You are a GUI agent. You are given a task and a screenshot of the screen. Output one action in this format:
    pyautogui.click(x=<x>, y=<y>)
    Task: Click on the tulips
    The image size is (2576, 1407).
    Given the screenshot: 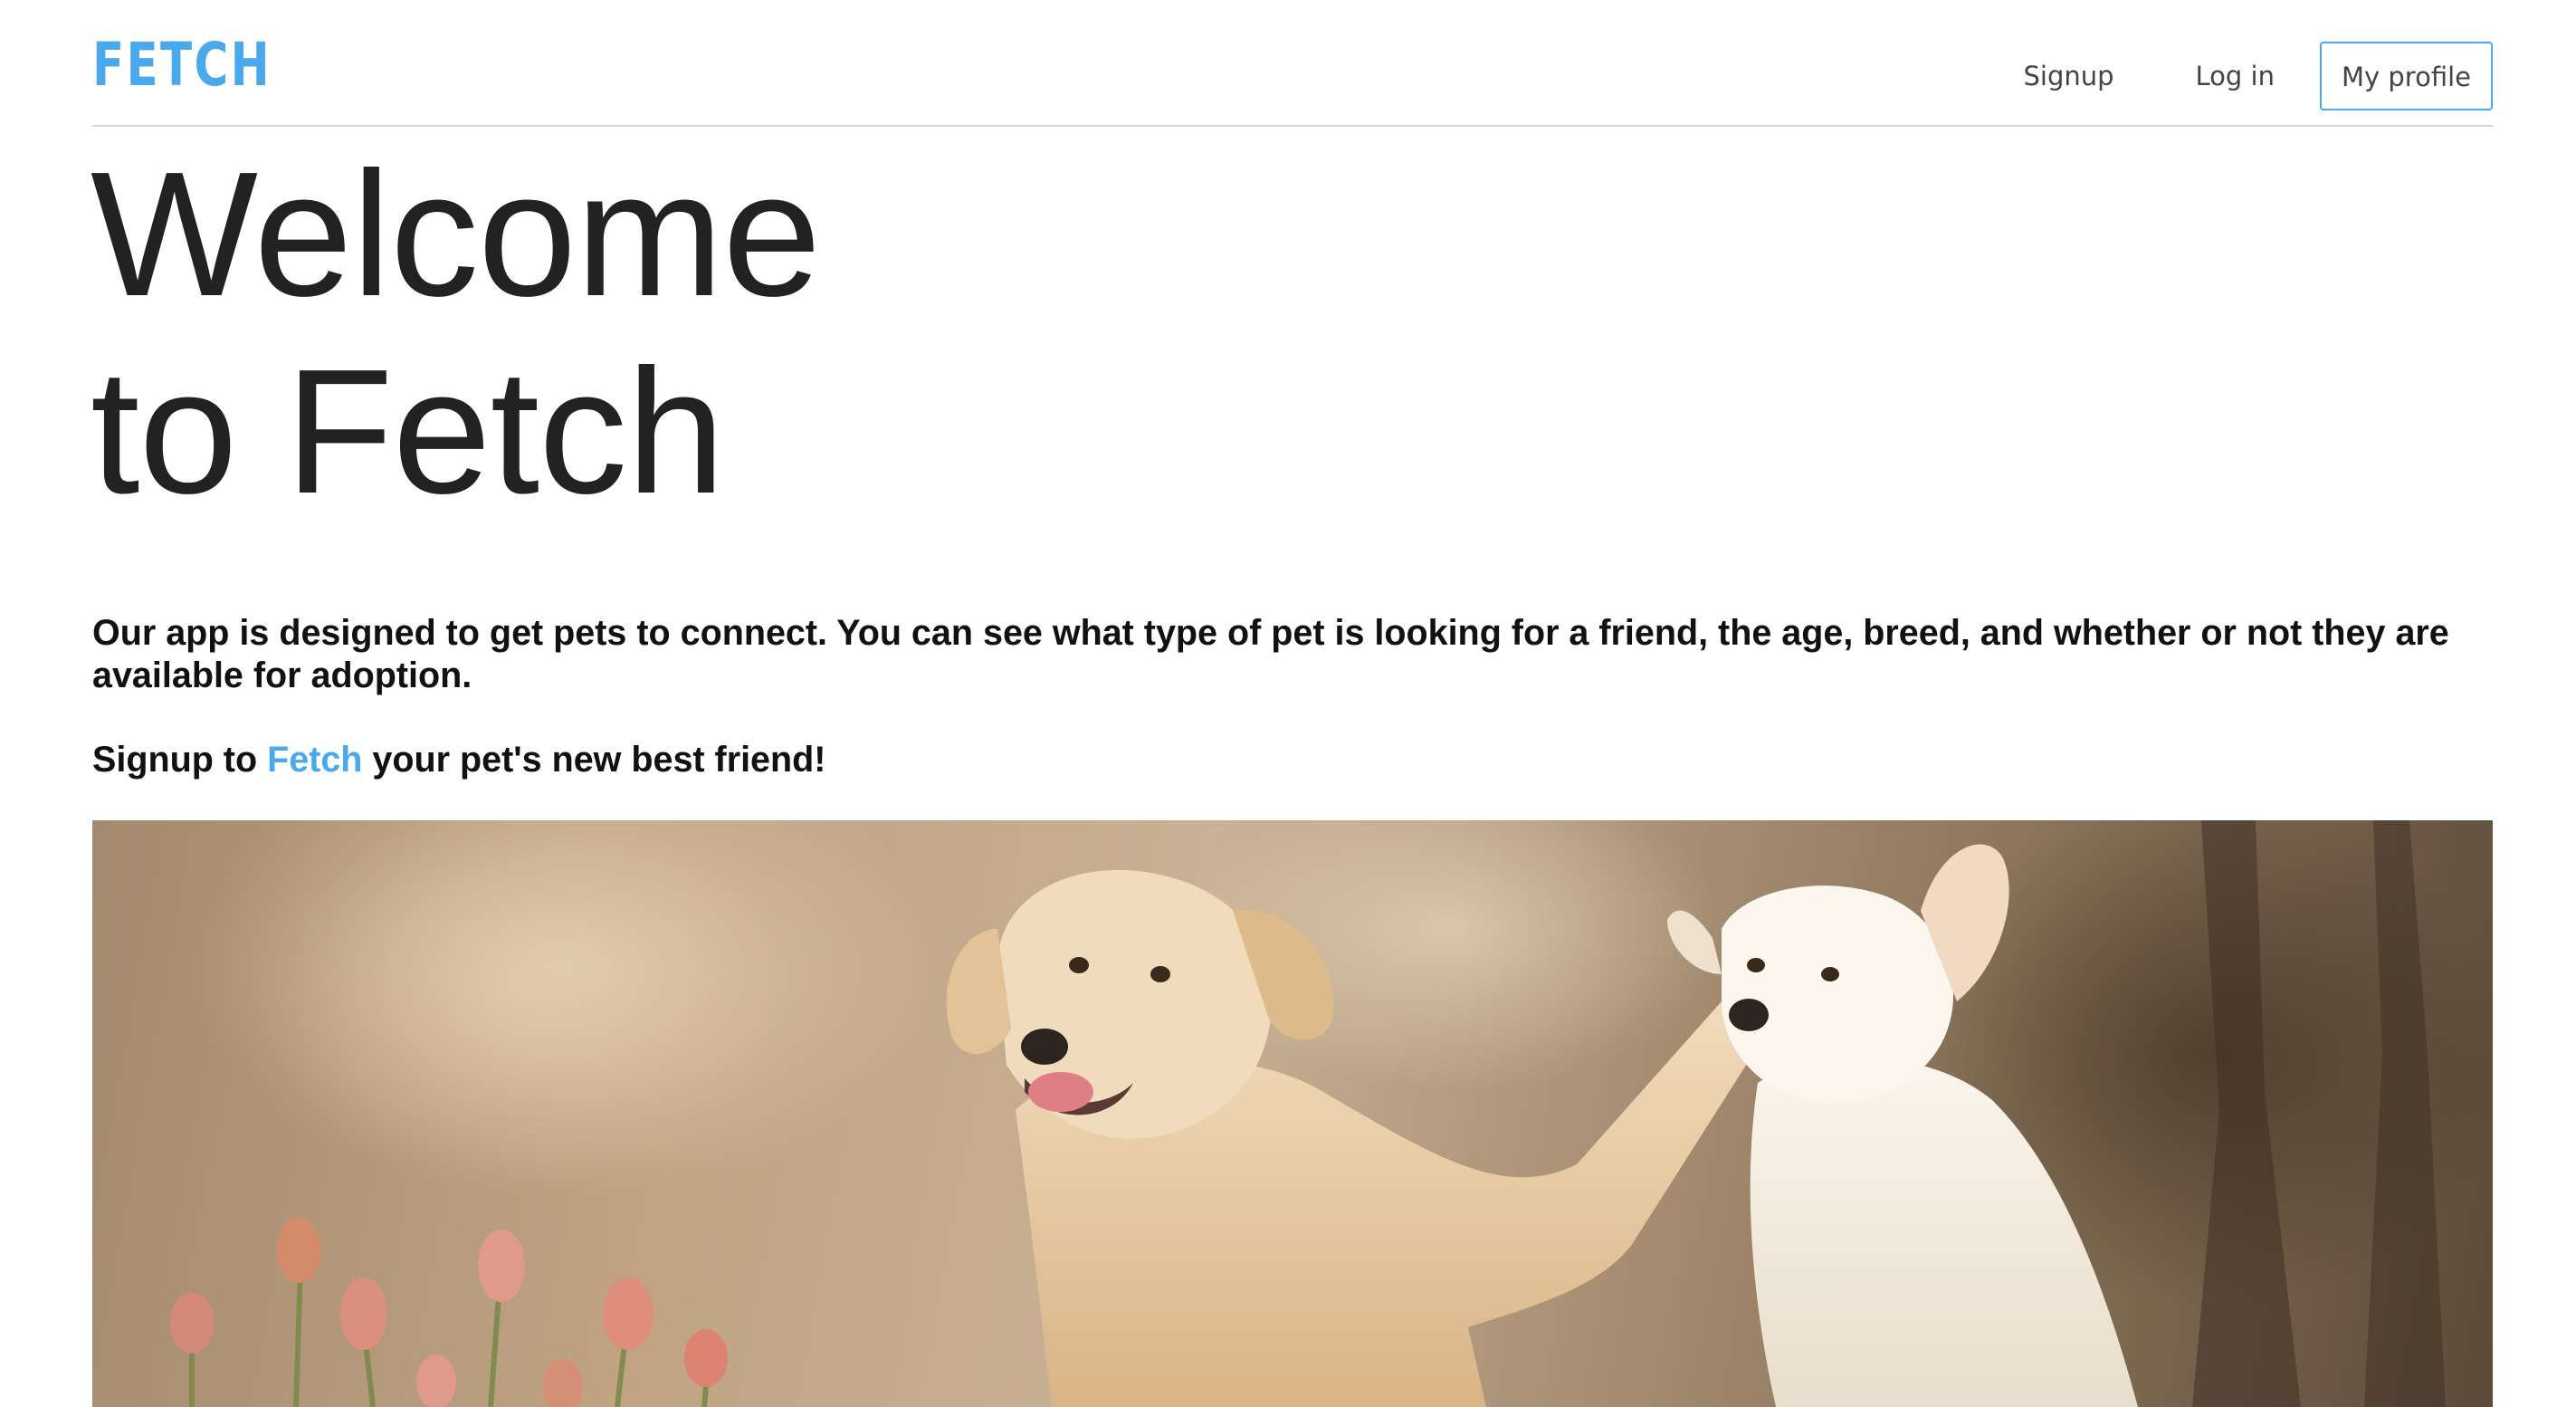 What is the action you would take?
    pyautogui.click(x=449, y=1313)
    